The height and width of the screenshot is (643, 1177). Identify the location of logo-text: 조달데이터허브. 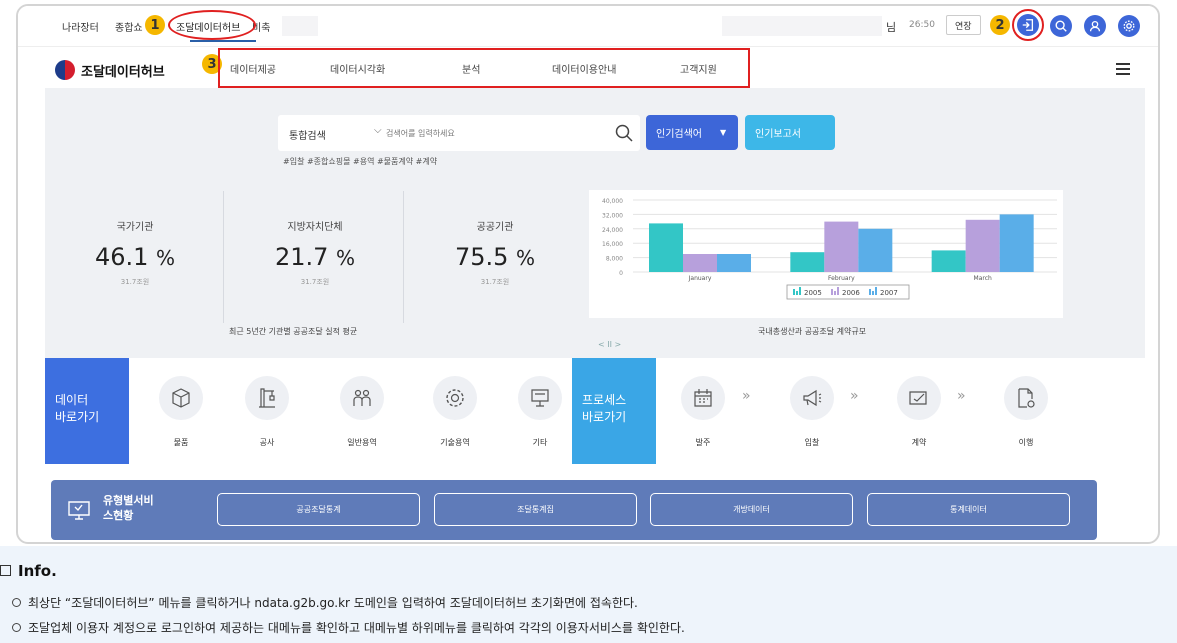
(123, 72).